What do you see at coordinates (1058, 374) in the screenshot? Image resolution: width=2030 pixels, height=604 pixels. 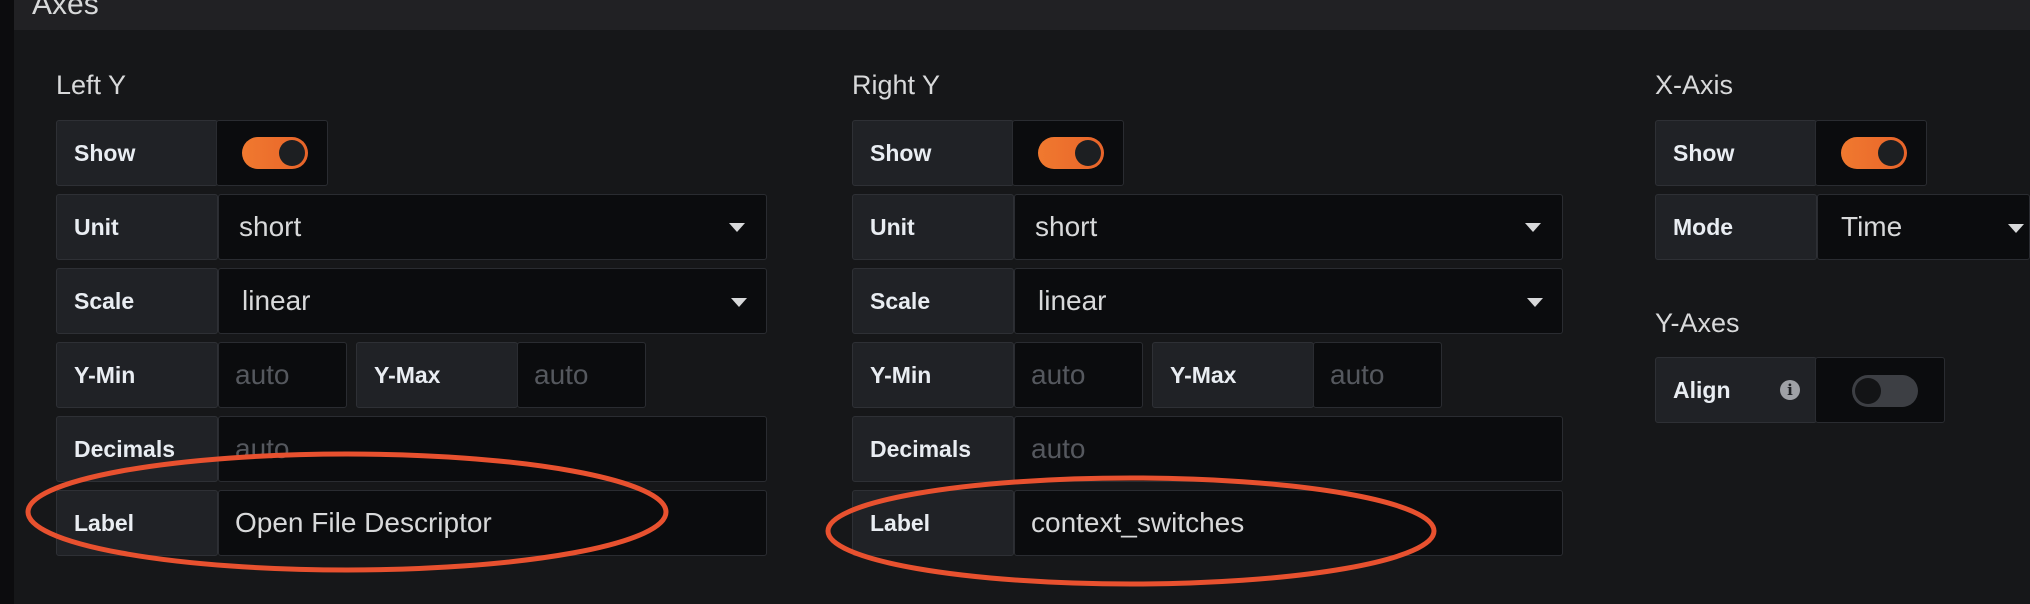 I see `right-y-ymin-placeholder: auto` at bounding box center [1058, 374].